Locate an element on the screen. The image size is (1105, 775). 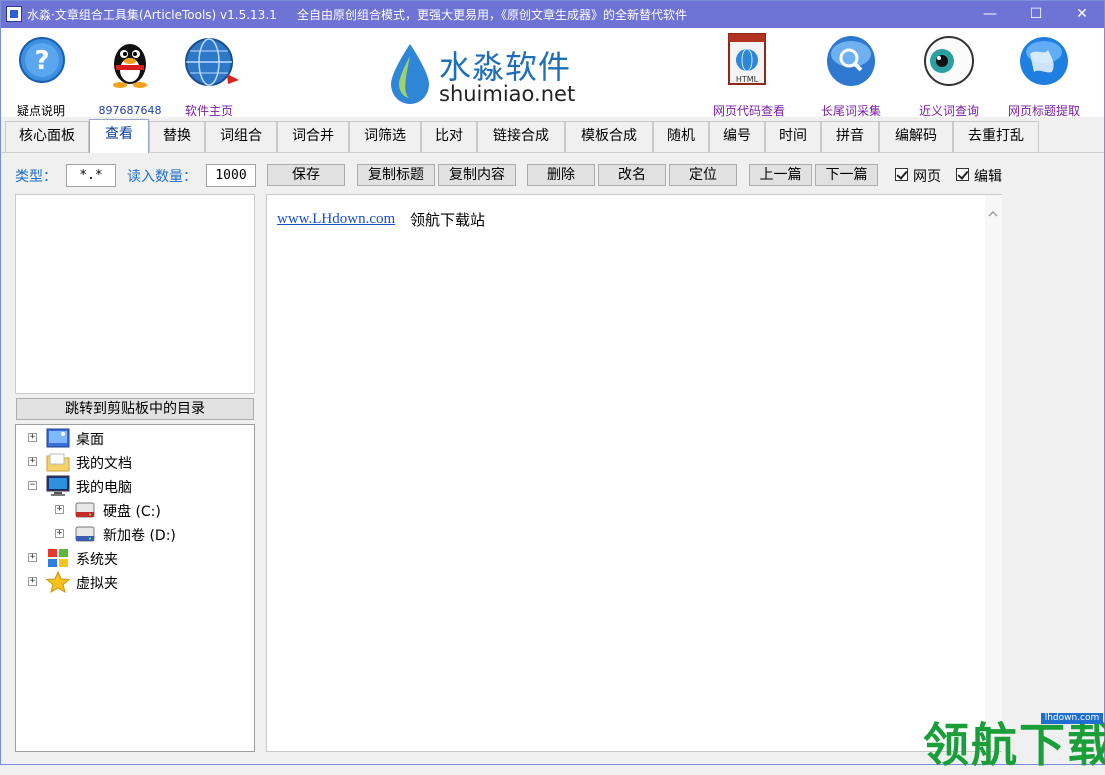
file-list is located at coordinates (135, 294).